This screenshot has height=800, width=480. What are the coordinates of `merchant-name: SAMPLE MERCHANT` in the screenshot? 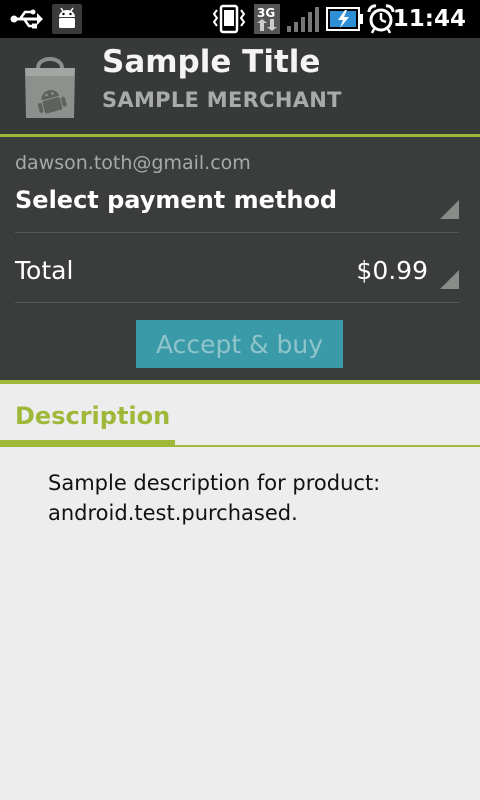 It's located at (222, 100).